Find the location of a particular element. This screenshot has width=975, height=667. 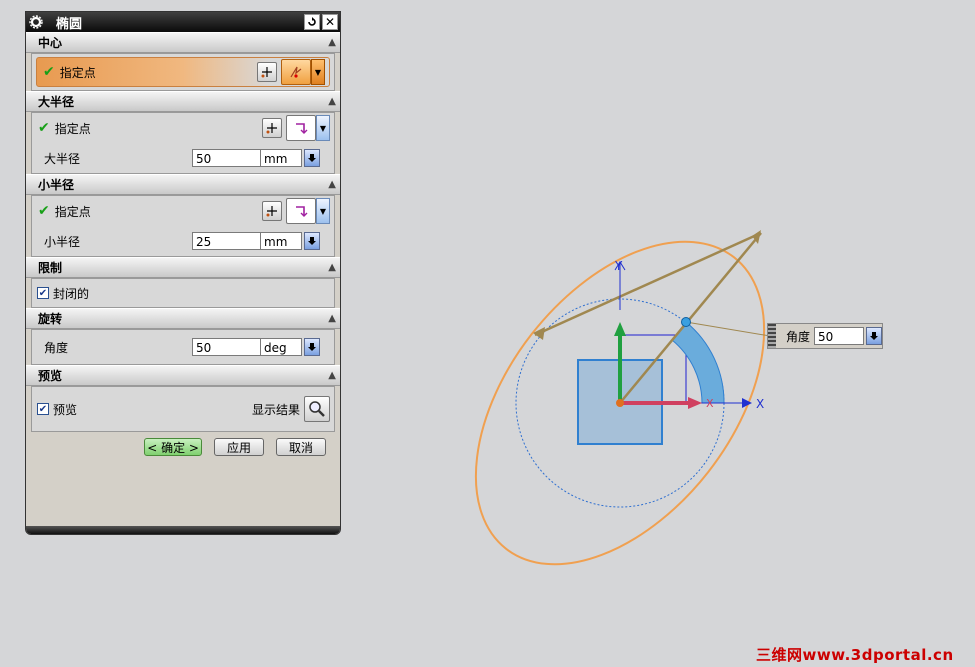

csys-x-label: X is located at coordinates (710, 403).